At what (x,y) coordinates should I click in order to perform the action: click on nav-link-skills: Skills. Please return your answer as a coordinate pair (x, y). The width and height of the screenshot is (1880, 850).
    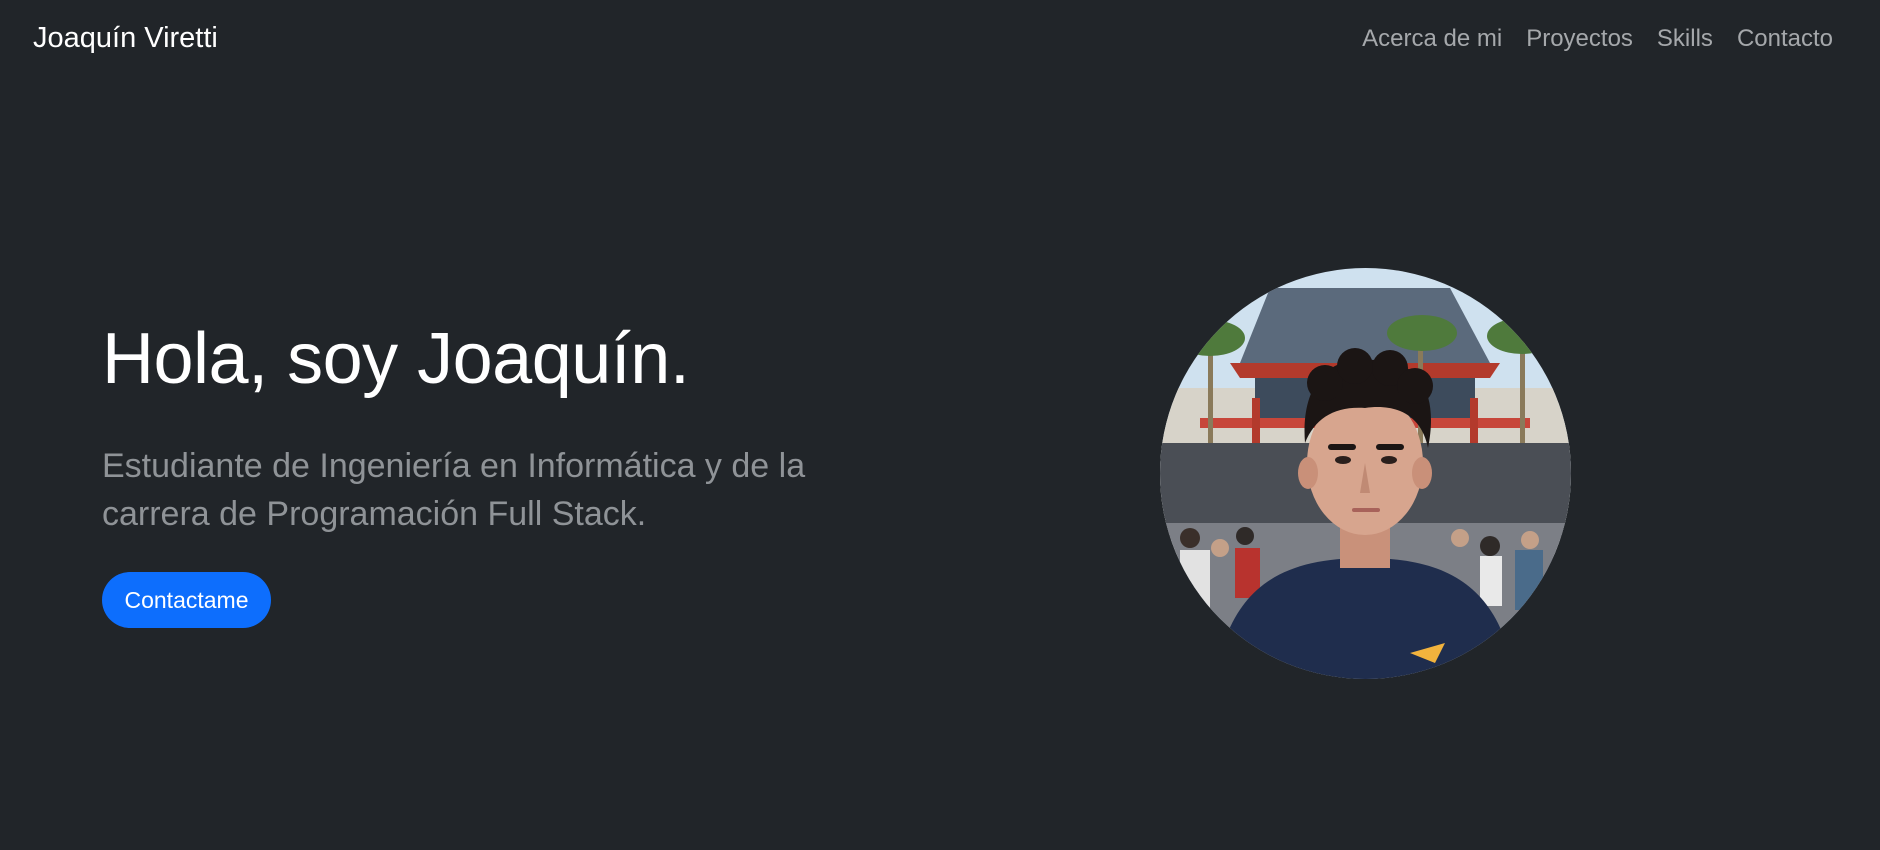
    Looking at the image, I should click on (1685, 39).